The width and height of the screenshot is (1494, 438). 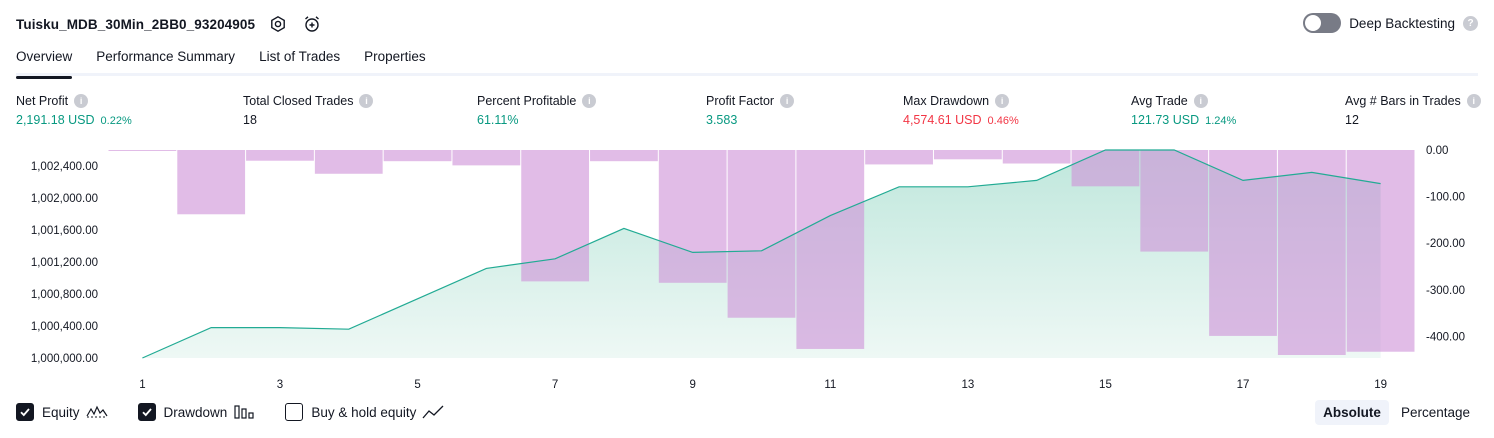 I want to click on left-axis-tick: 1,001,600.00, so click(x=64, y=231).